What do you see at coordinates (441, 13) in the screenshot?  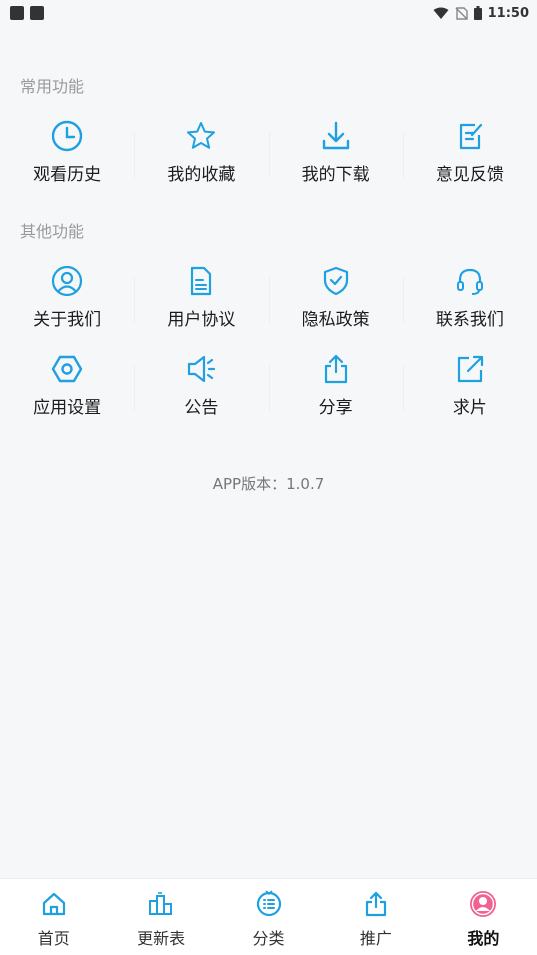 I see `wifi-icon` at bounding box center [441, 13].